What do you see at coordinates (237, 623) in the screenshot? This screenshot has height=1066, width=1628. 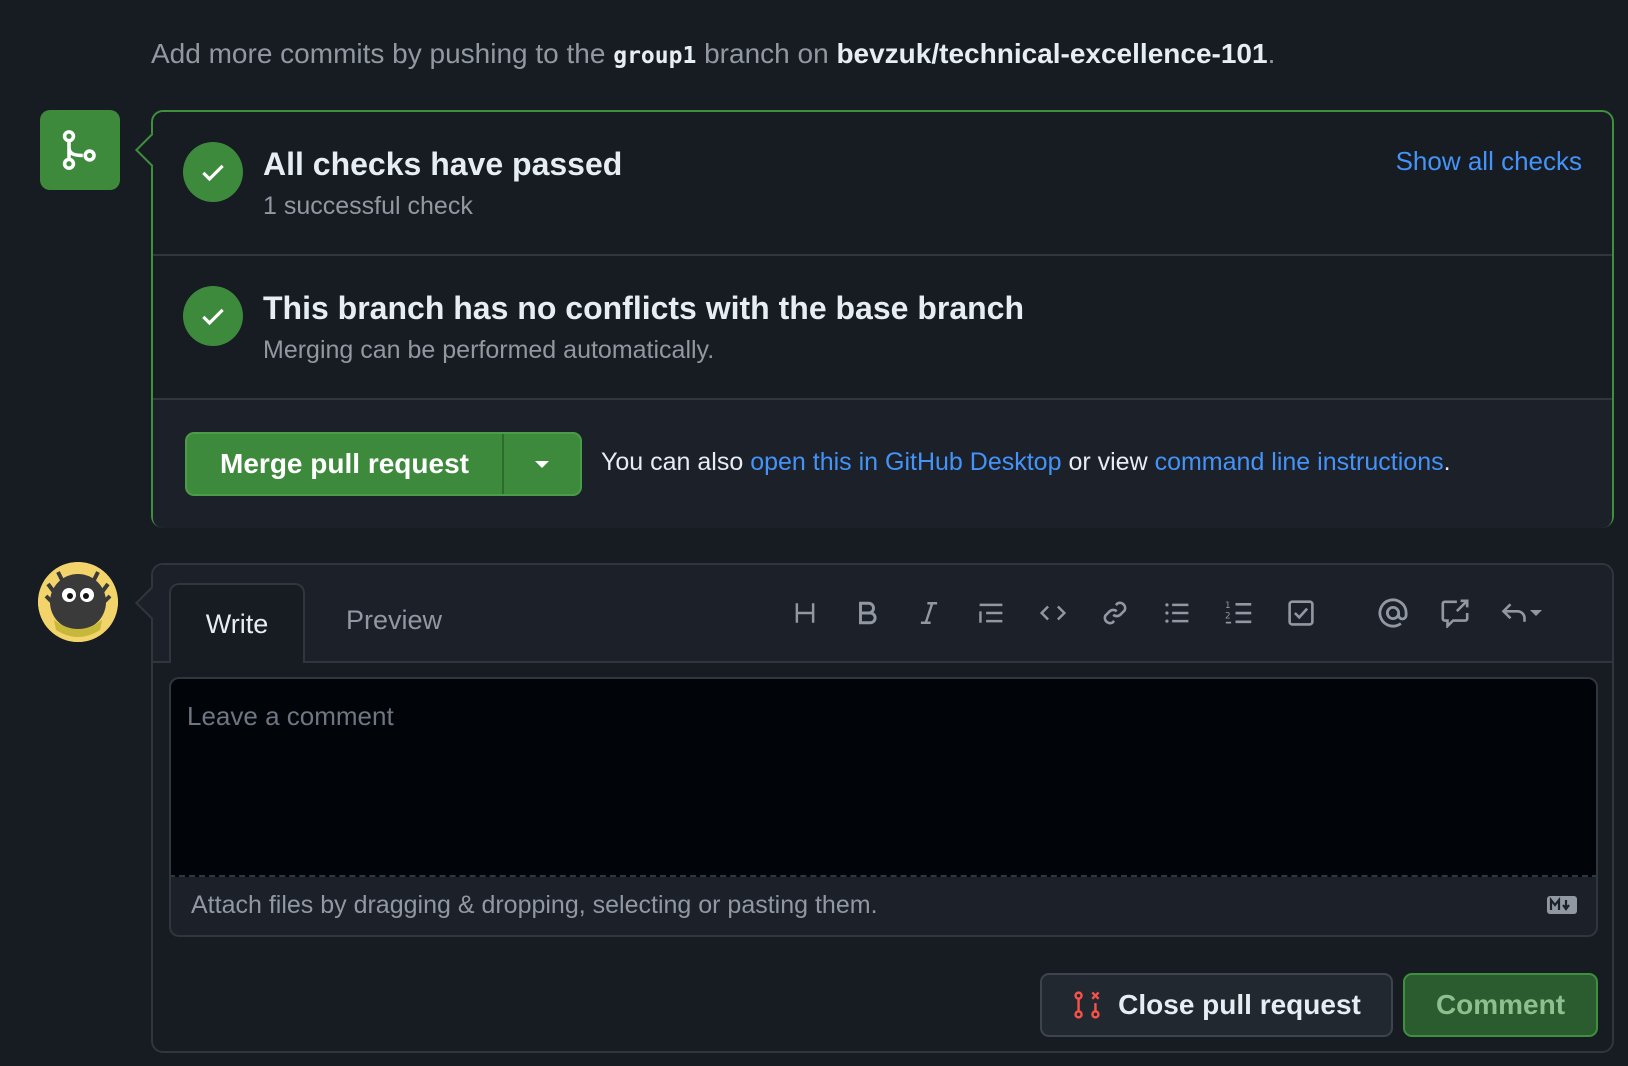 I see `tab-write: Write` at bounding box center [237, 623].